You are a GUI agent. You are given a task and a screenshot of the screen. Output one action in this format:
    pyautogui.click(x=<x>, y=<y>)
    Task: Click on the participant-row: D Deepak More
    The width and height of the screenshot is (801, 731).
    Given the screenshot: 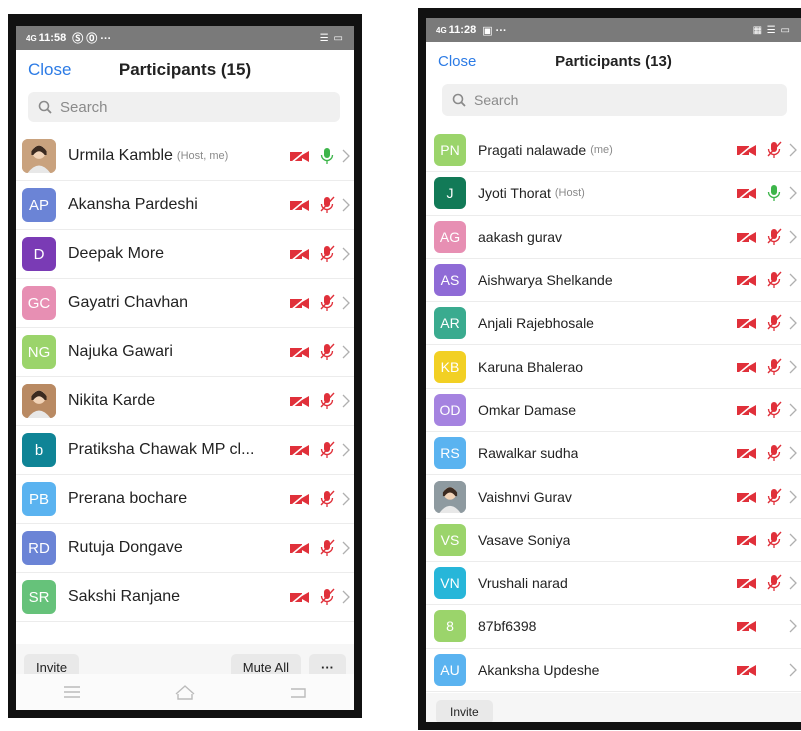 What is the action you would take?
    pyautogui.click(x=185, y=254)
    